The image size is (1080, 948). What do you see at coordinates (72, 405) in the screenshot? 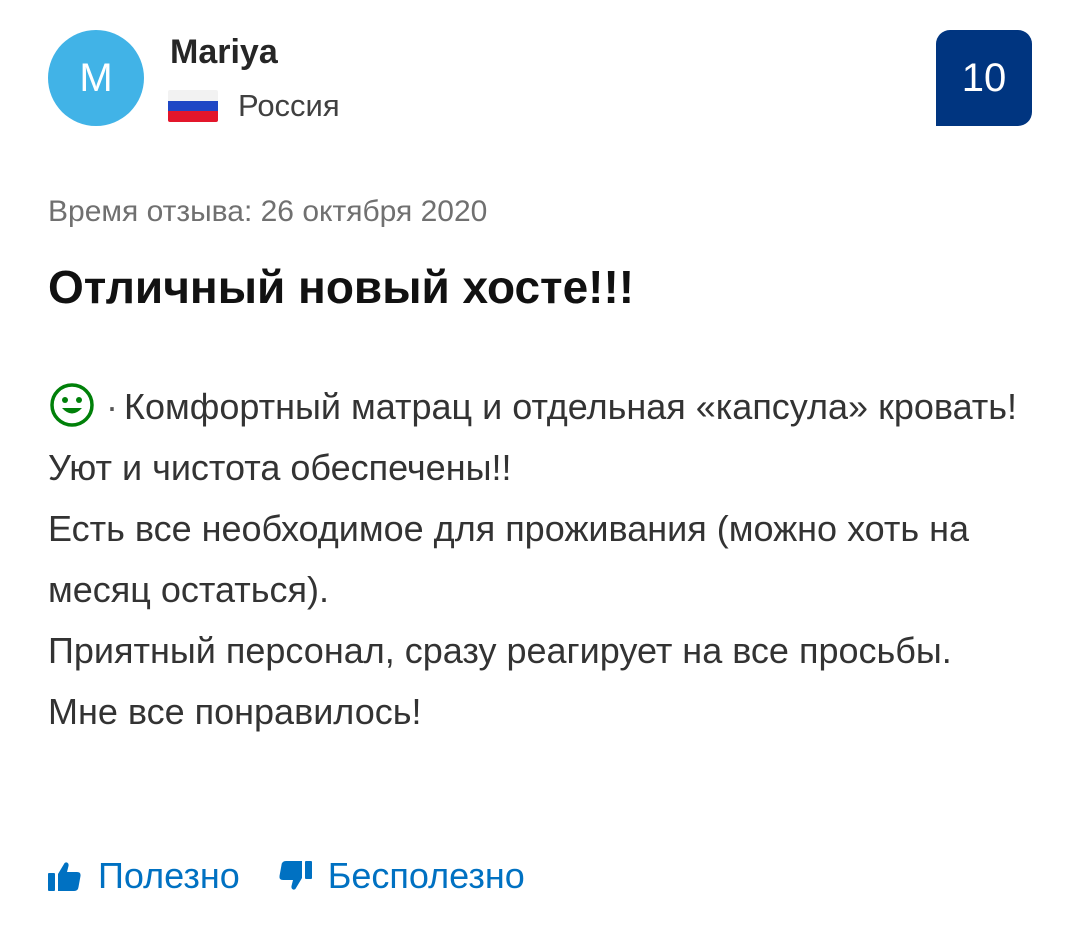
I see `smile-icon` at bounding box center [72, 405].